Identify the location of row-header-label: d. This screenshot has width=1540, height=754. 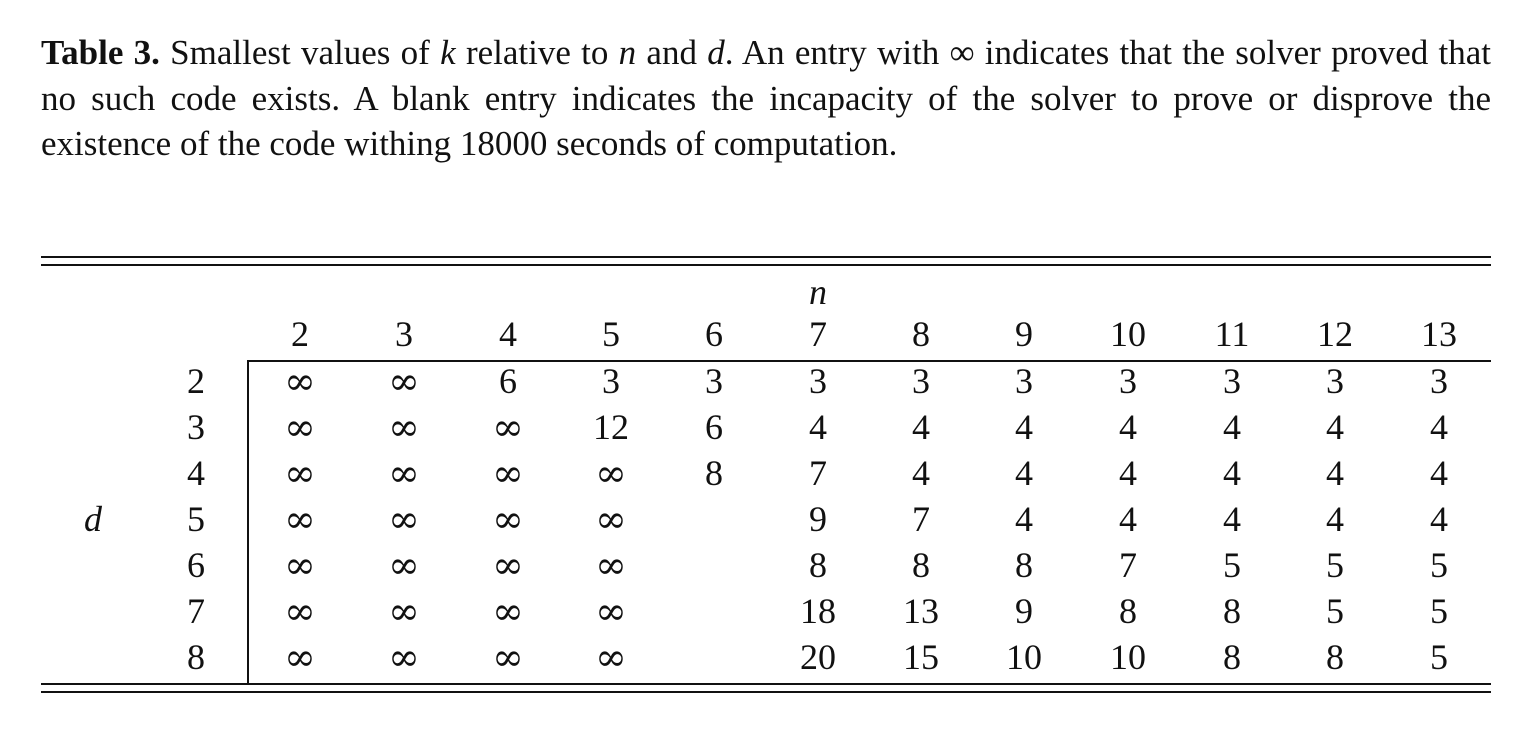
(93, 519).